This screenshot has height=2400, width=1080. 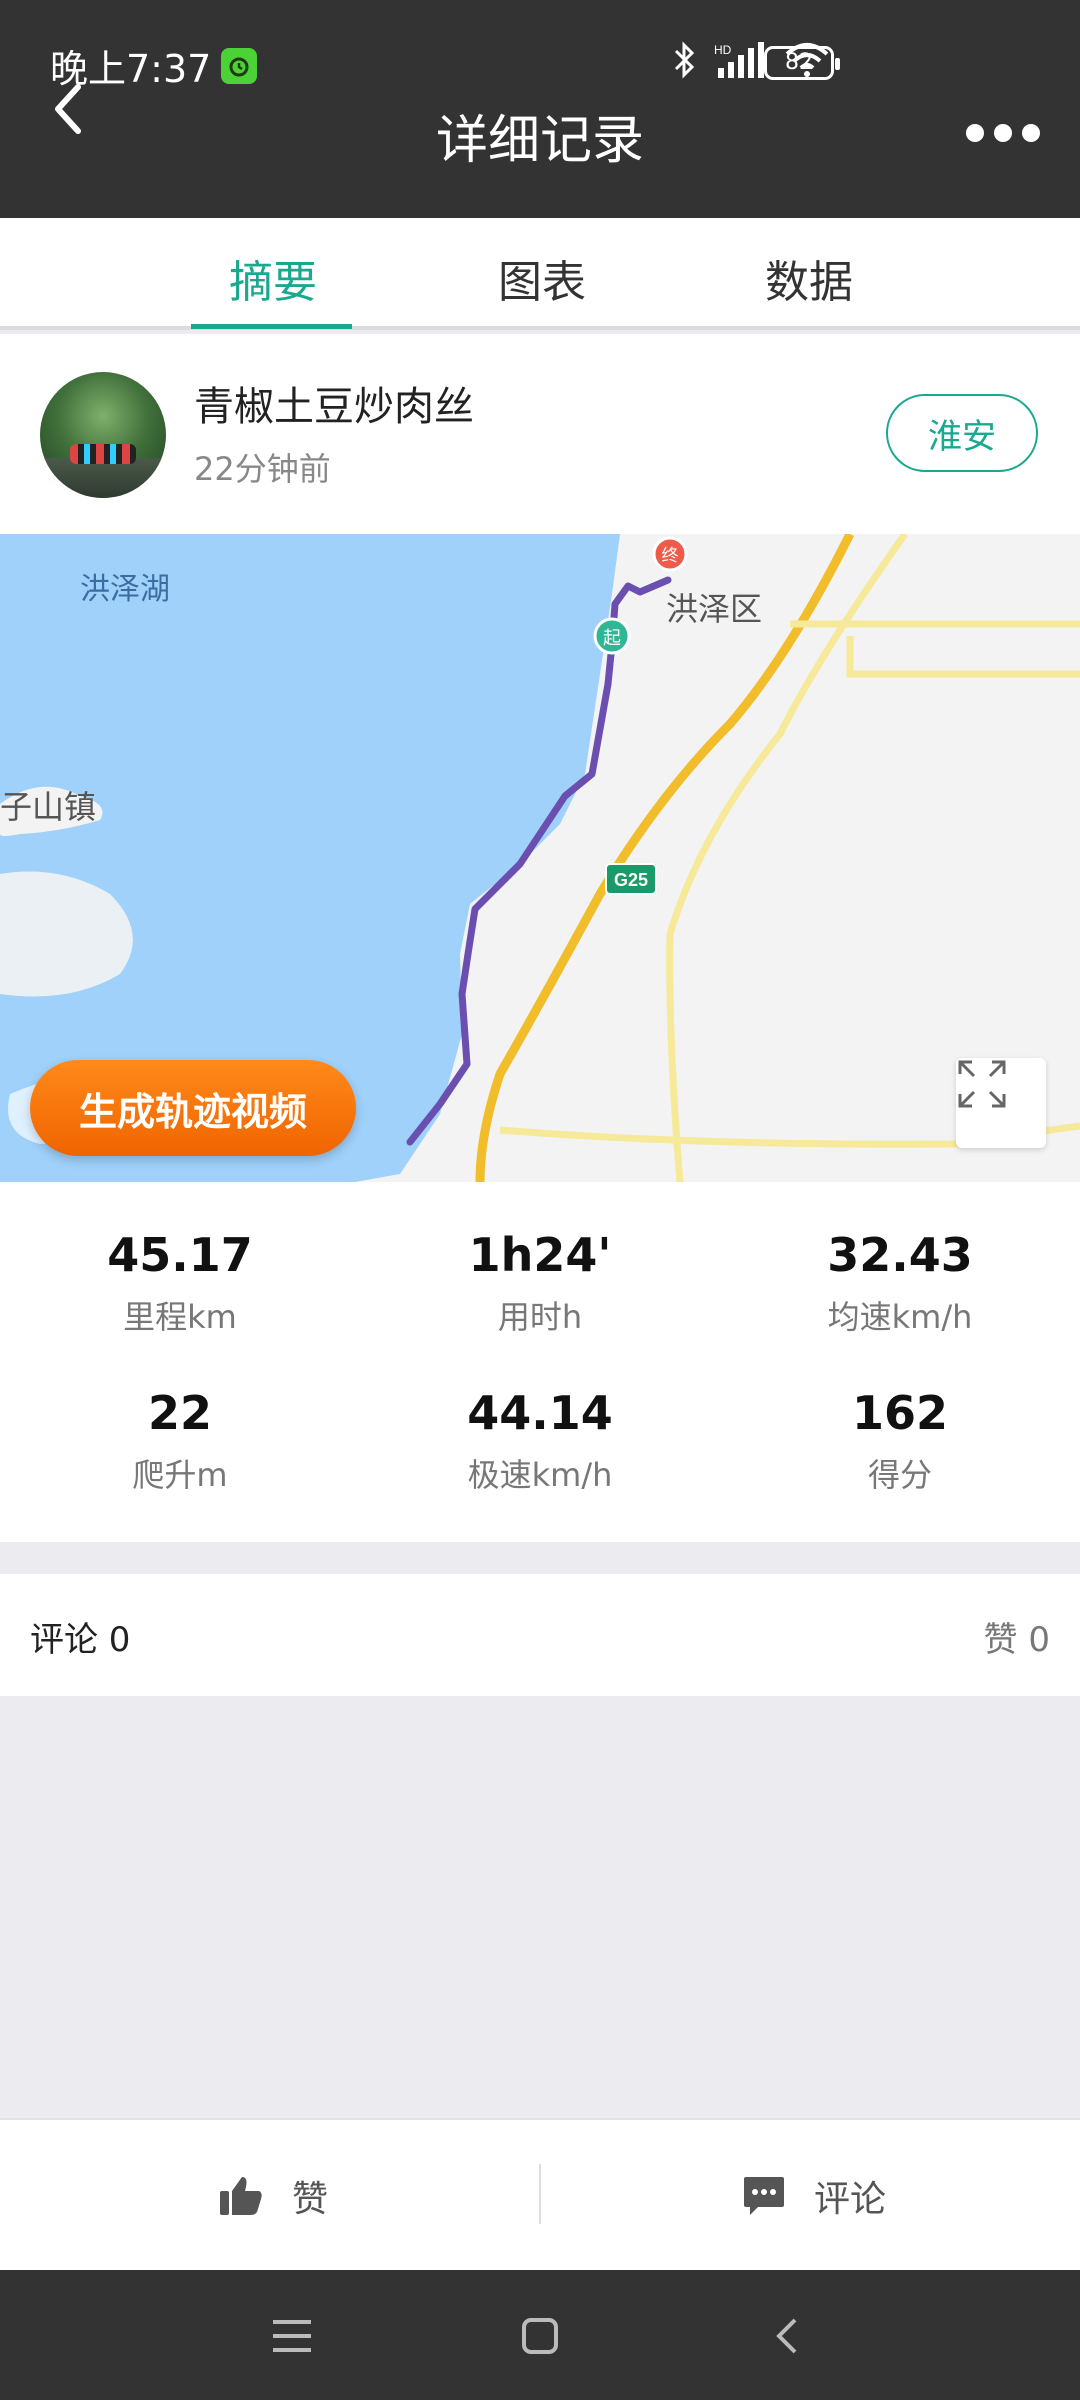 I want to click on user-card: 青椒土豆炒肉丝 22分钟前 淮安, so click(x=540, y=434).